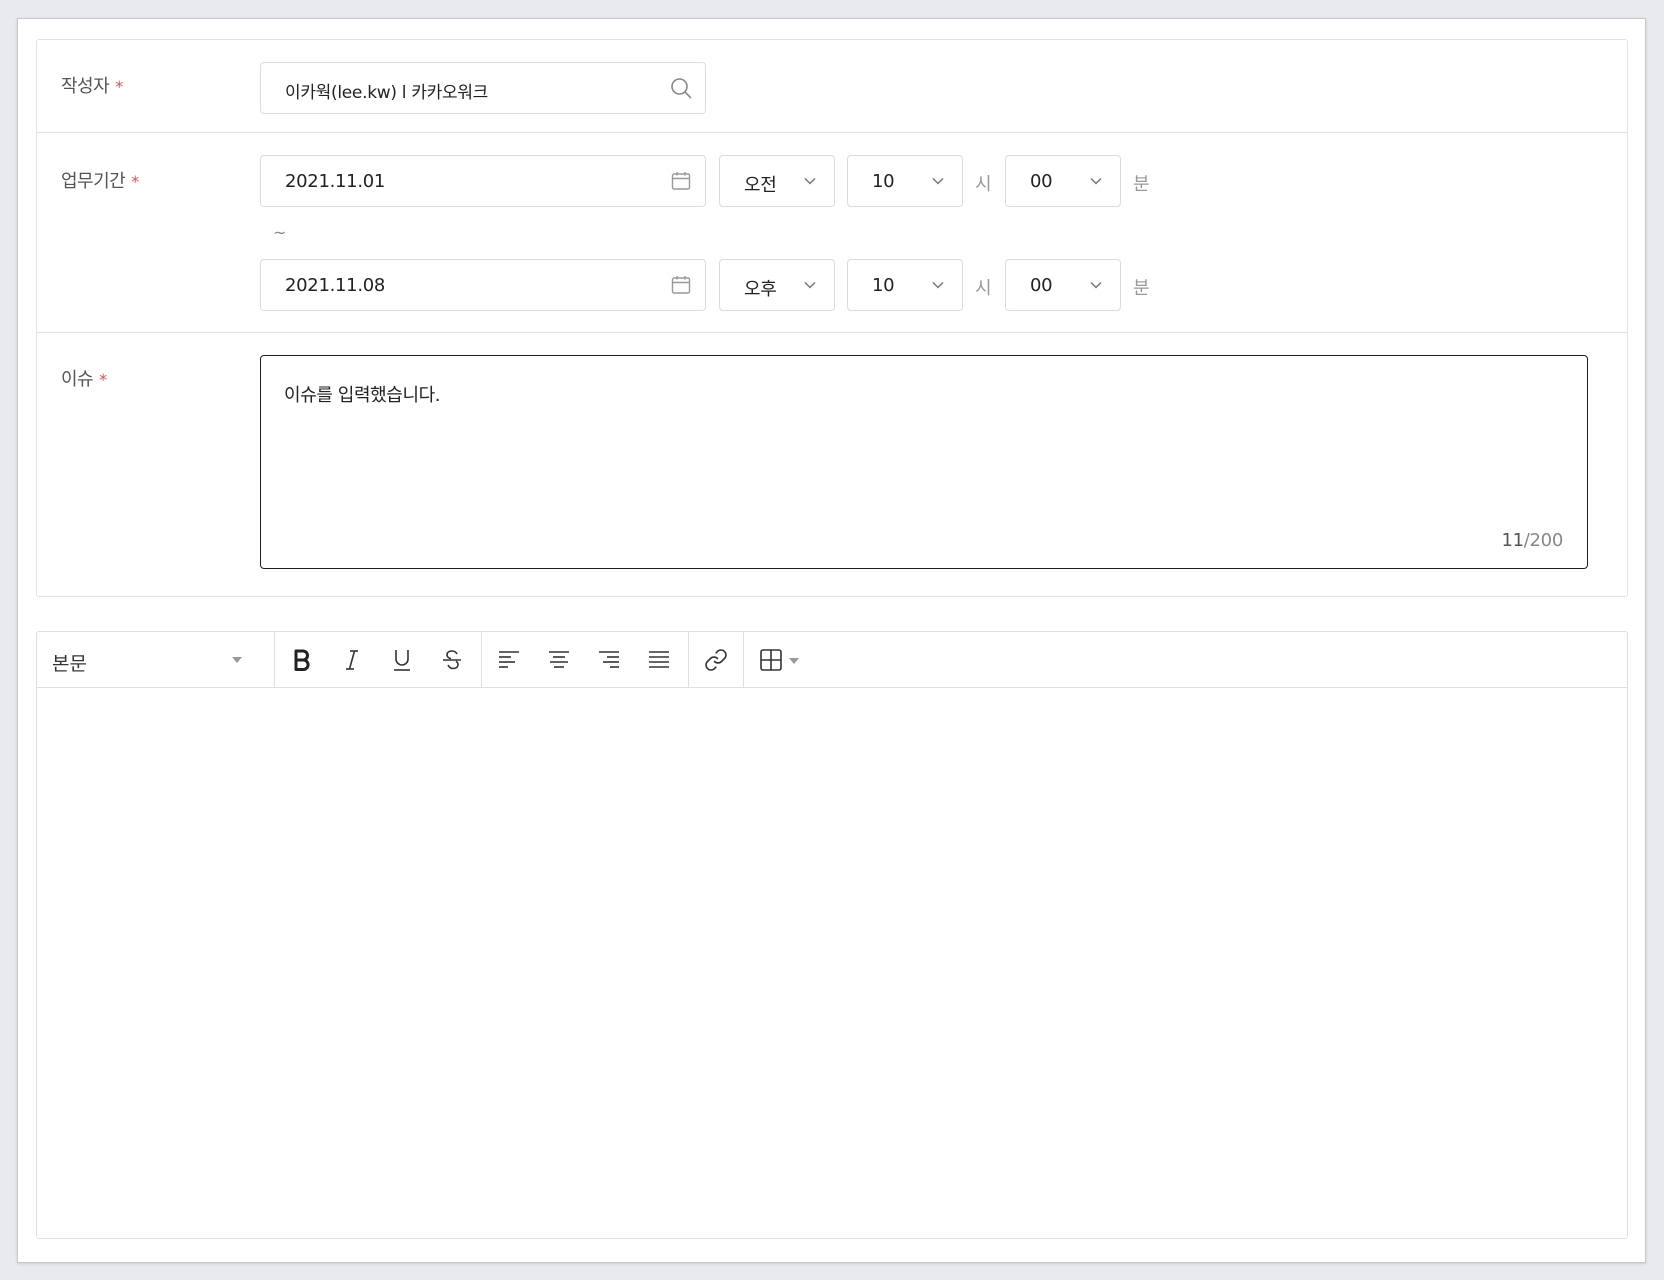  Describe the element at coordinates (883, 181) in the screenshot. I see `start-hour-value: 10` at that location.